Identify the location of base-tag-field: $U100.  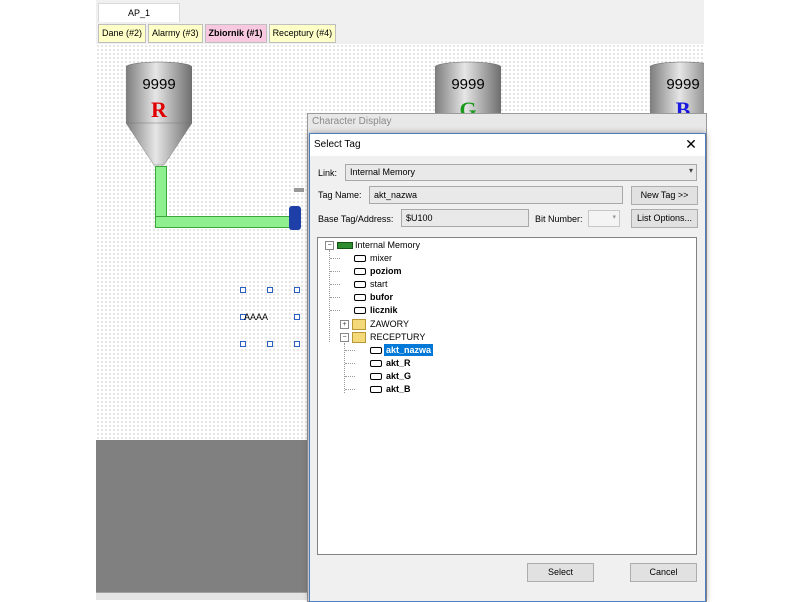
(465, 218).